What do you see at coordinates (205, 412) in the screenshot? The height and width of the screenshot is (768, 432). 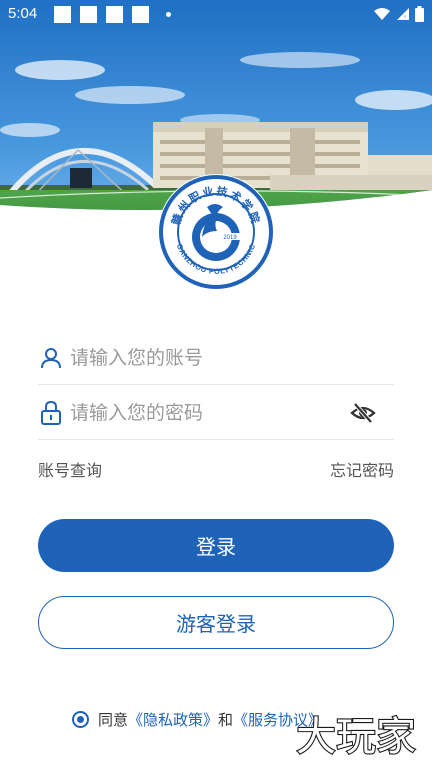 I see `password-input` at bounding box center [205, 412].